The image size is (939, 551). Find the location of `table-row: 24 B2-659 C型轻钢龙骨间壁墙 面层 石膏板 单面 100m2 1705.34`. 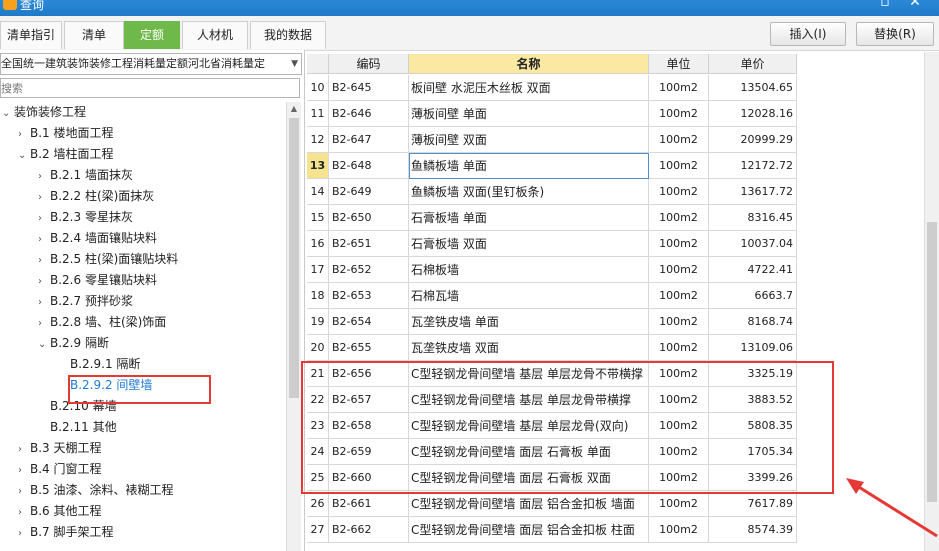

table-row: 24 B2-659 C型轻钢龙骨间壁墙 面层 石膏板 单面 100m2 1705.34 is located at coordinates (552, 452).